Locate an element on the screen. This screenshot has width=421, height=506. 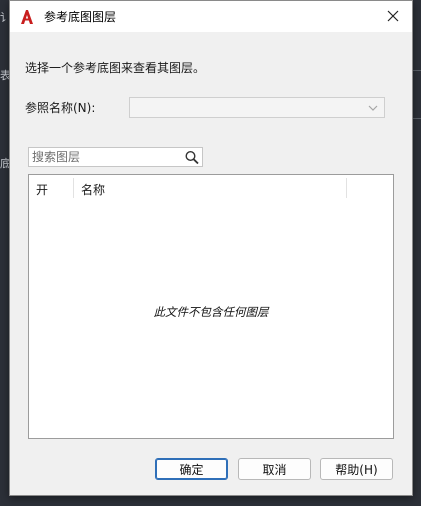
close-icon is located at coordinates (393, 16).